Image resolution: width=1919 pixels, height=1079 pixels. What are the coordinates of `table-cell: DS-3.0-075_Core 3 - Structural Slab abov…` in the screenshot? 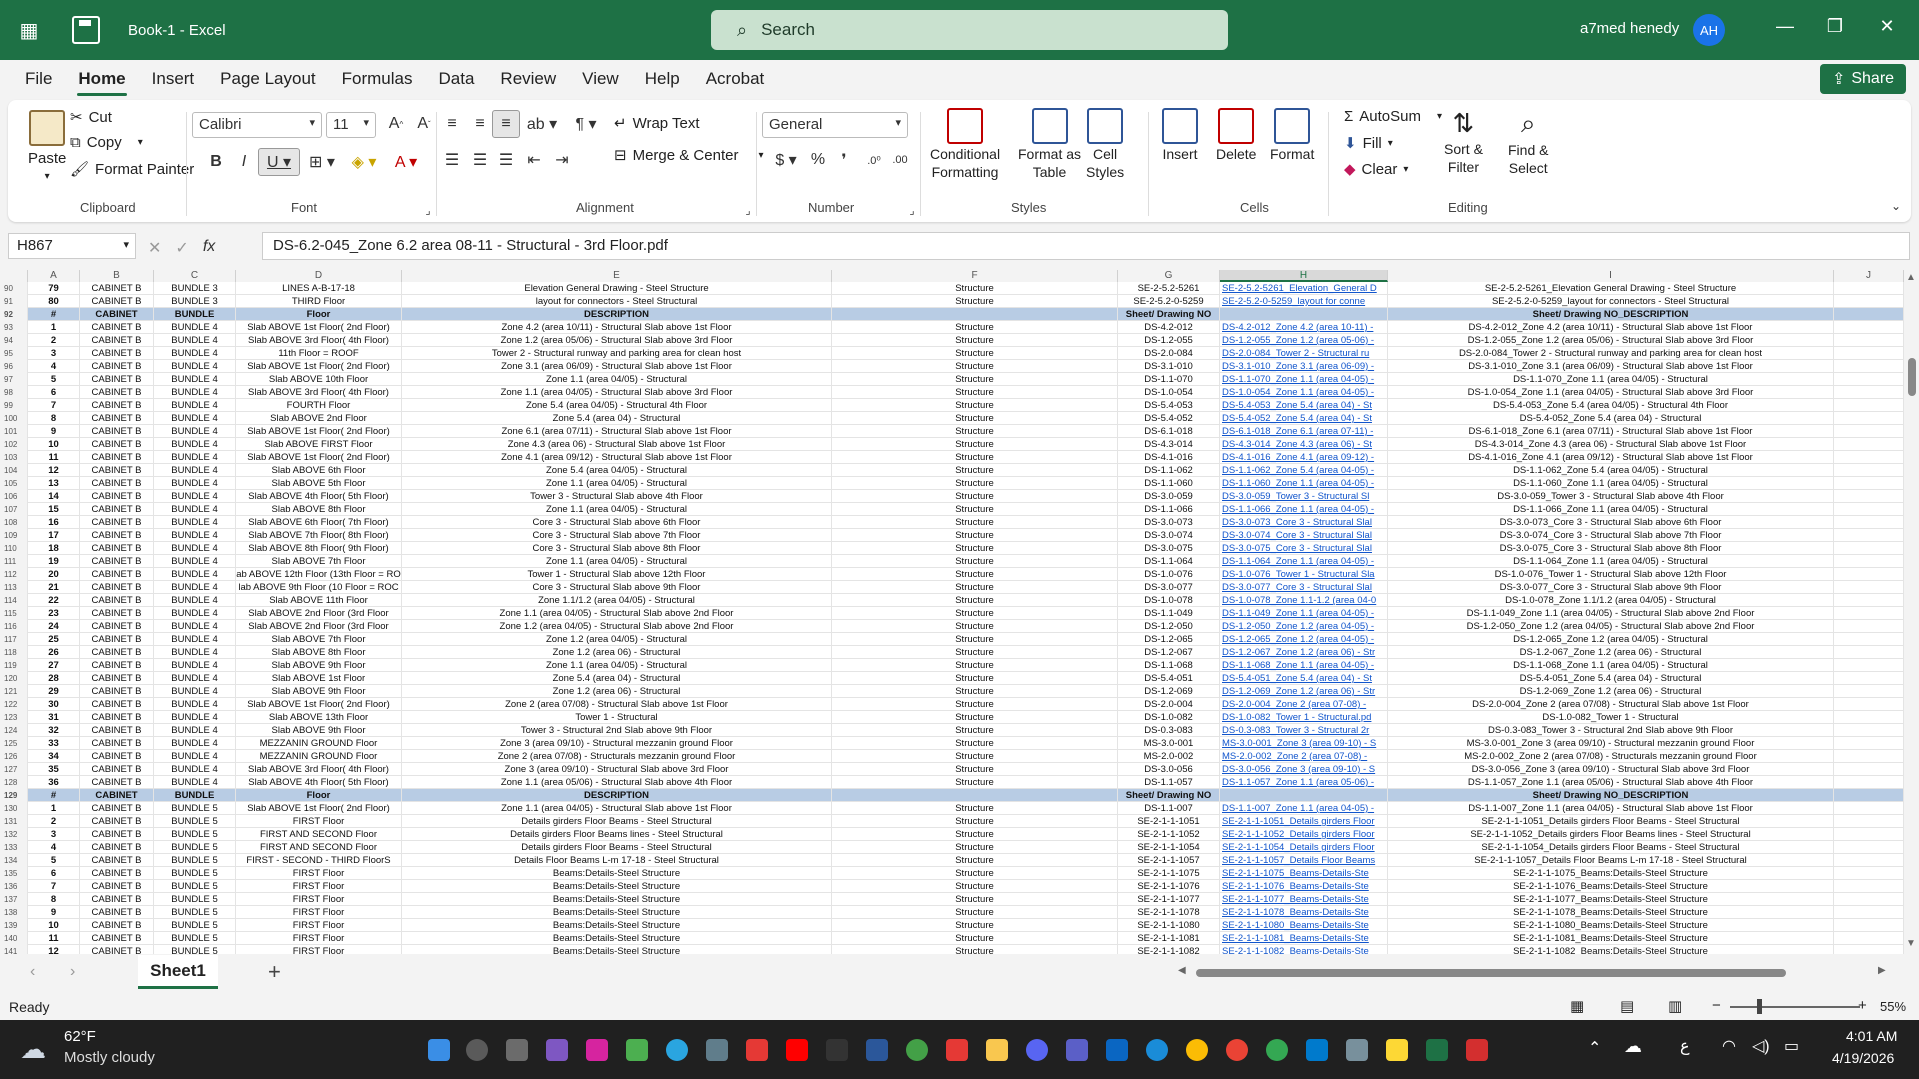 It's located at (1611, 548).